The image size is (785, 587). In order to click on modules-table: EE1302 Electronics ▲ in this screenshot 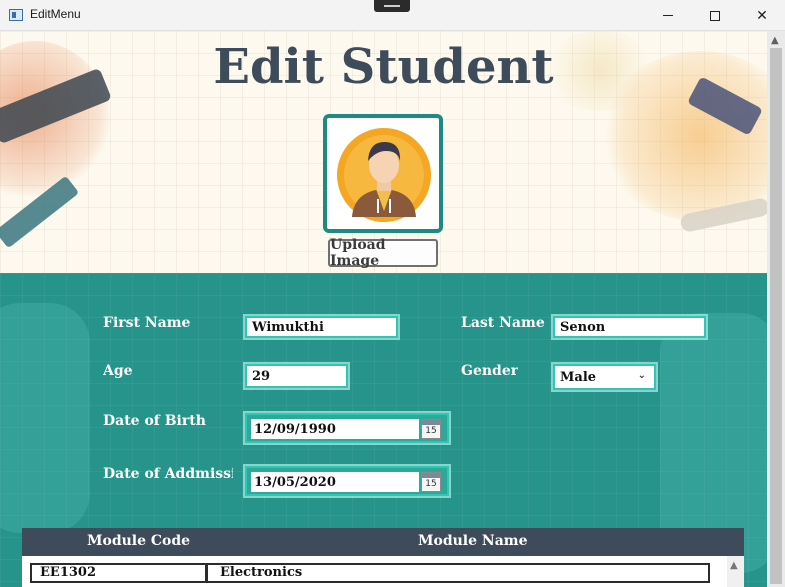, I will do `click(383, 571)`.